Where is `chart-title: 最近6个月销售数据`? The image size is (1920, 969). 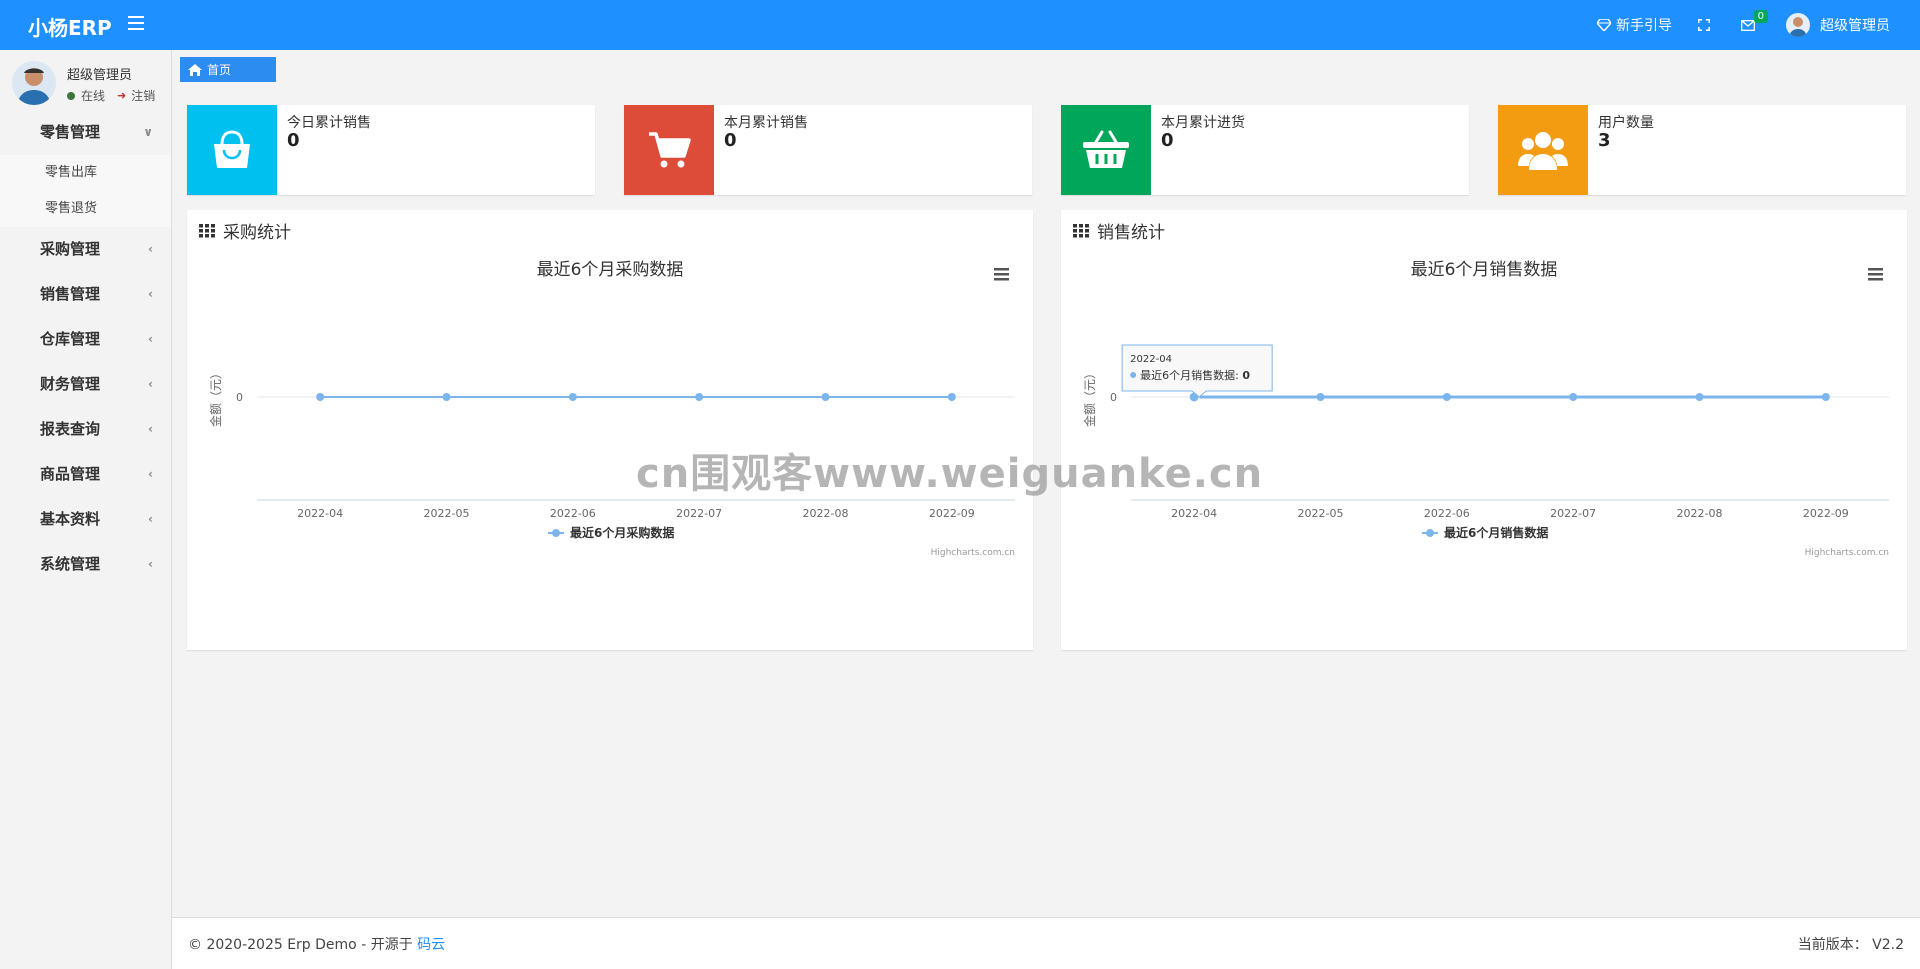
chart-title: 最近6个月销售数据 is located at coordinates (1484, 270).